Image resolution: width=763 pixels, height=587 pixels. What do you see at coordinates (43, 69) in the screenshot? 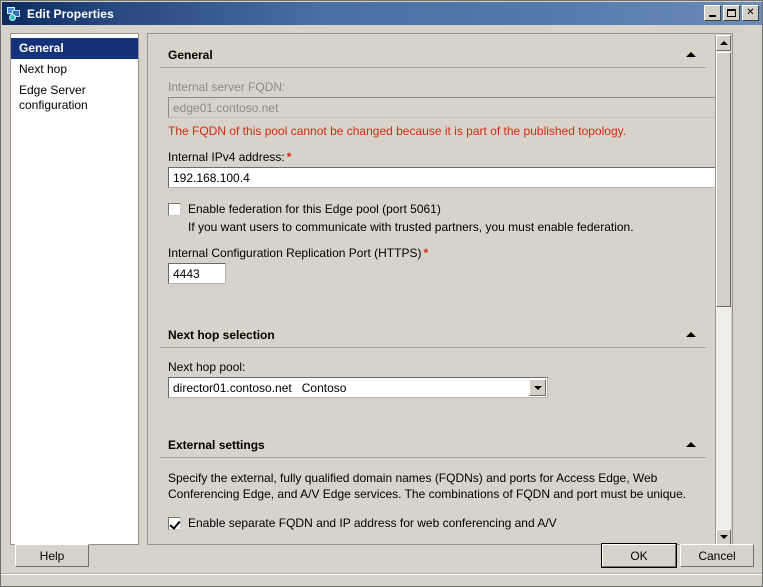
I see `sidebar-item-label: Next hop` at bounding box center [43, 69].